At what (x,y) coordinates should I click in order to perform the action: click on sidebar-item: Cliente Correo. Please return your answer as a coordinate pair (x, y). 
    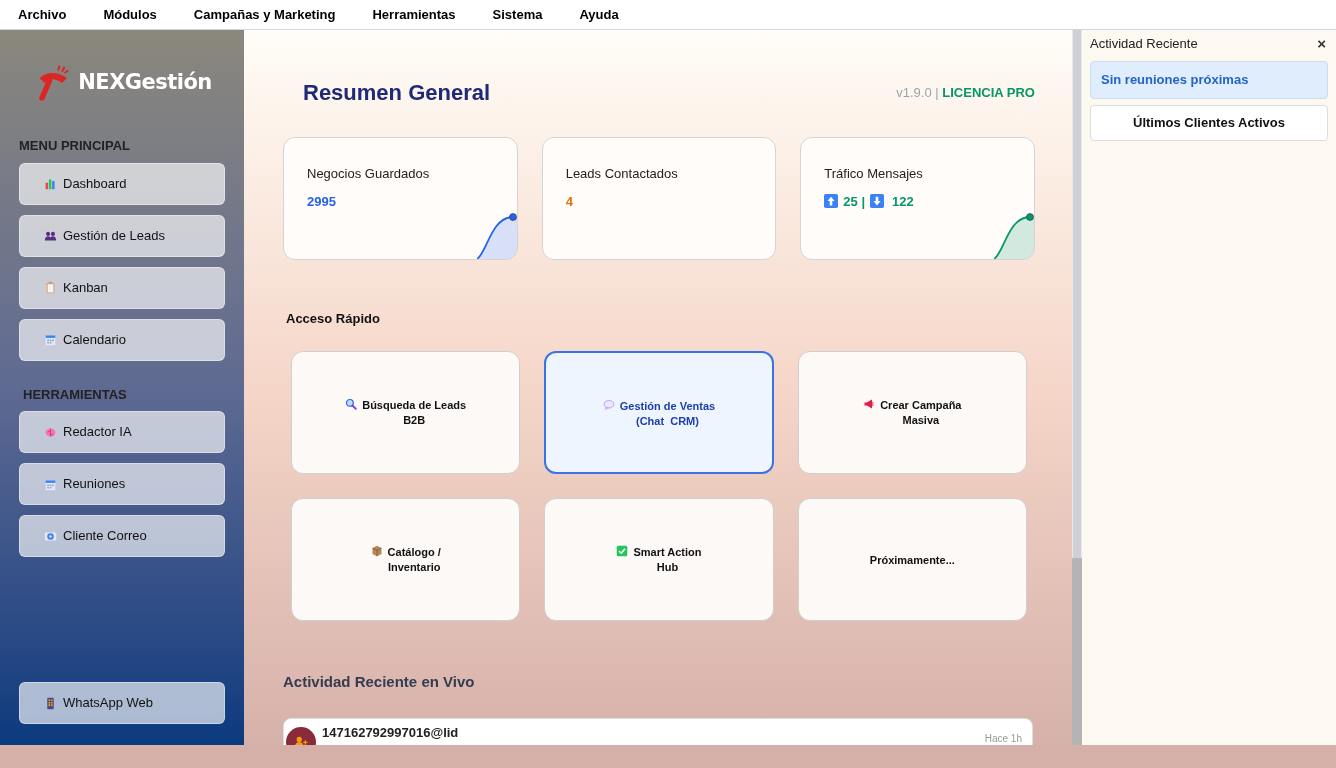
    Looking at the image, I should click on (122, 536).